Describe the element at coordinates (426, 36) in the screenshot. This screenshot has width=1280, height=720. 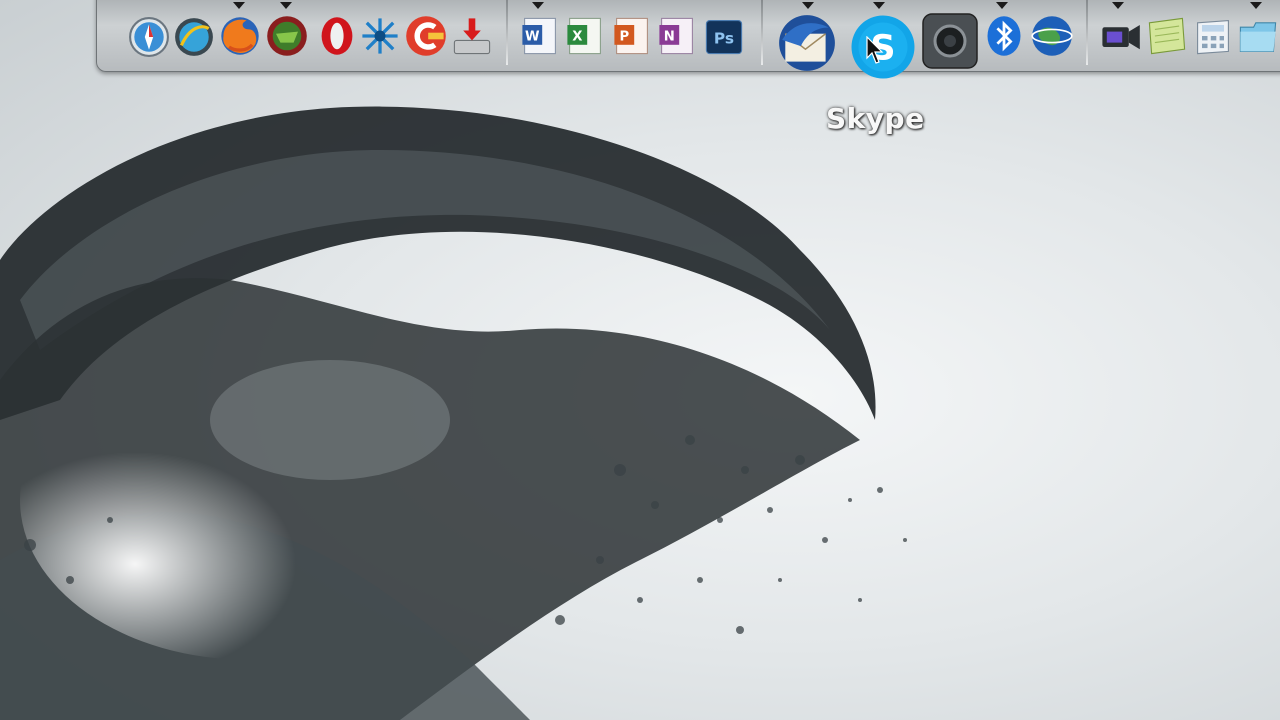
I see `ccleaner-icon` at that location.